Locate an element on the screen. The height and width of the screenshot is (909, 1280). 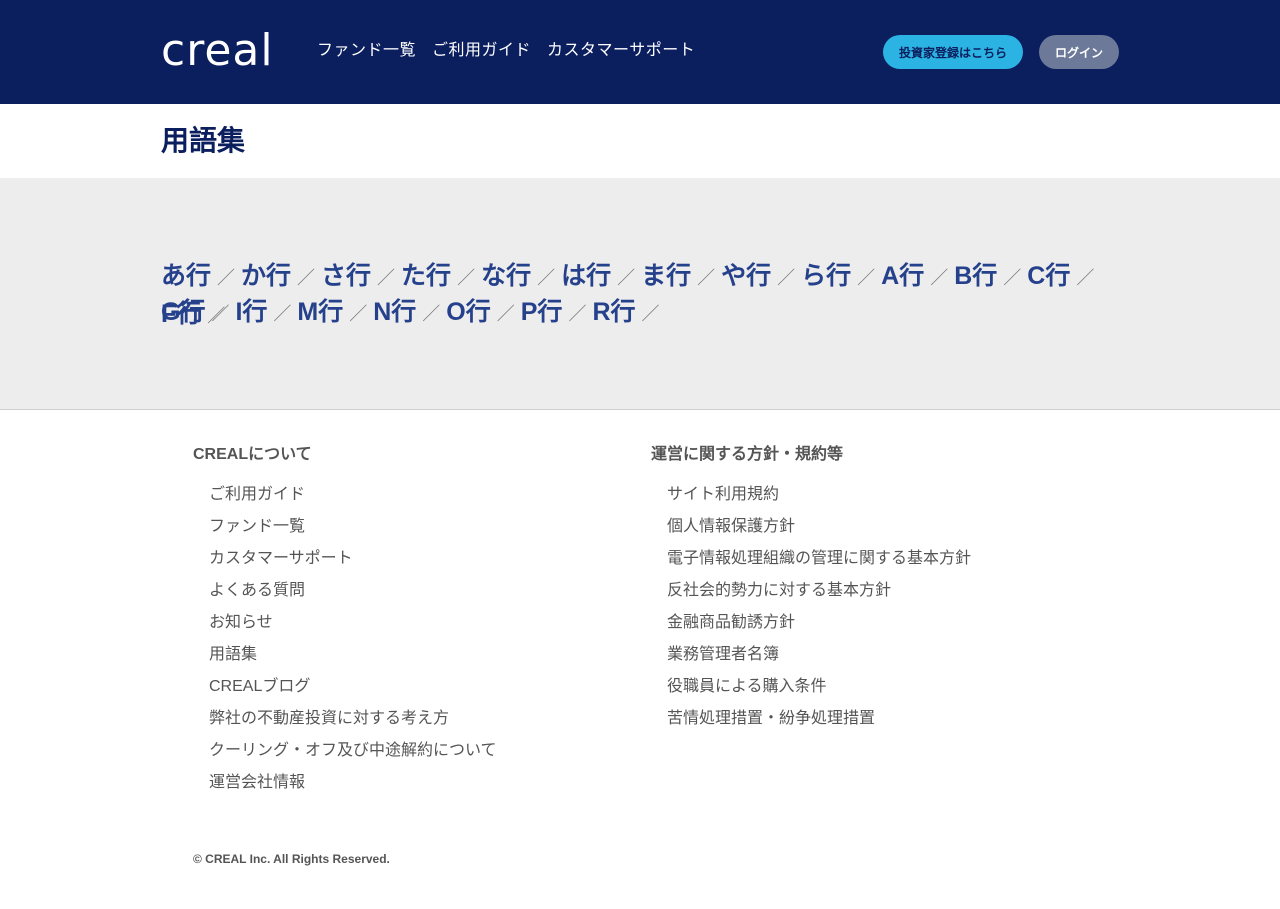
footer-link: 役職員による購入条件 is located at coordinates (819, 692).